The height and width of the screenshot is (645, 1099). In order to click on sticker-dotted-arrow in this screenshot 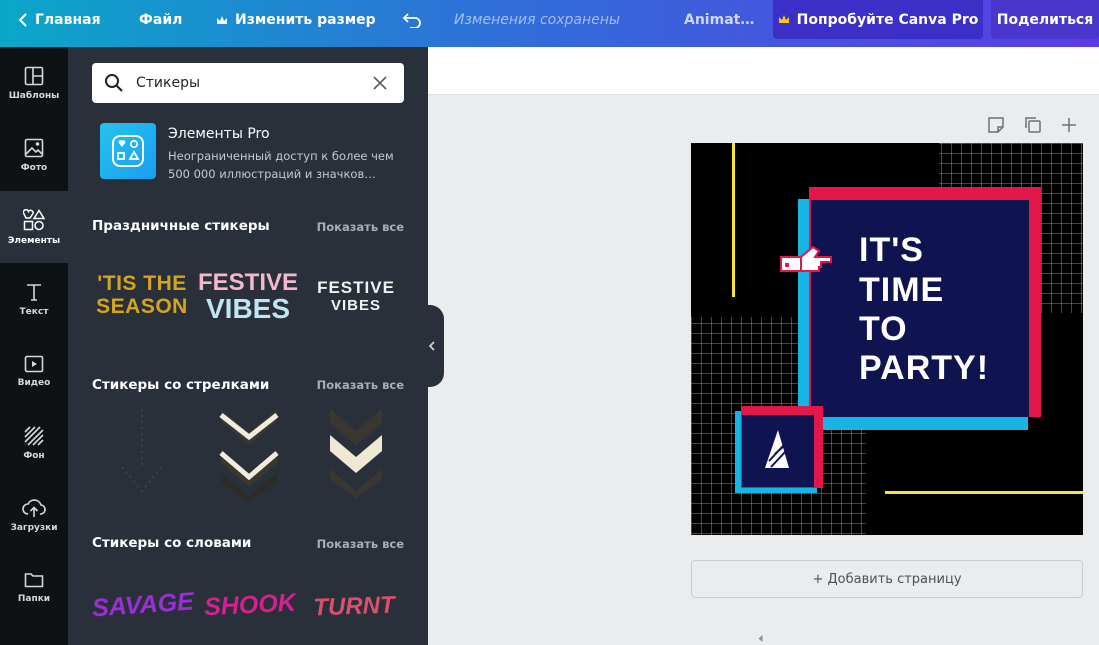, I will do `click(142, 453)`.